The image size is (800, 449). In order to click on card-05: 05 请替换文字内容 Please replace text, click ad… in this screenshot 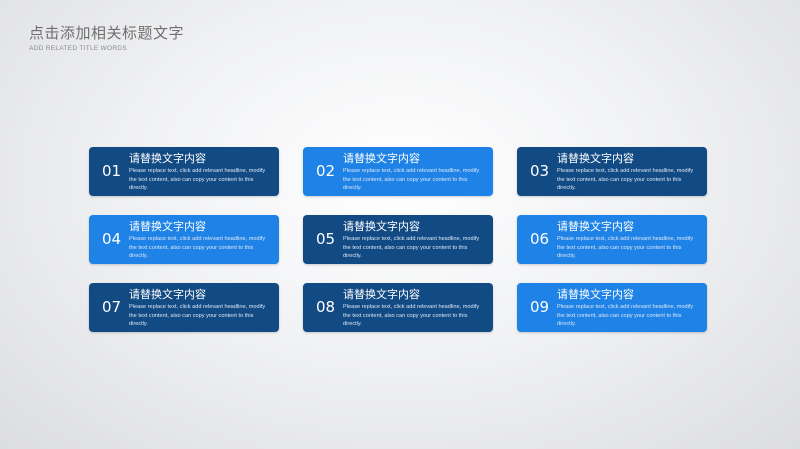, I will do `click(398, 239)`.